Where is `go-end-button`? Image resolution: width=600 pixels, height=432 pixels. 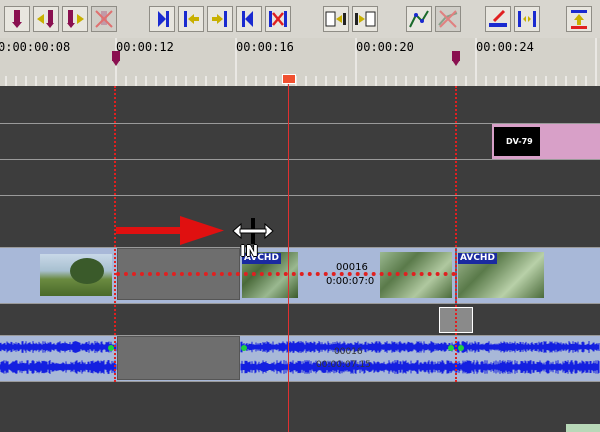 go-end-button is located at coordinates (249, 19).